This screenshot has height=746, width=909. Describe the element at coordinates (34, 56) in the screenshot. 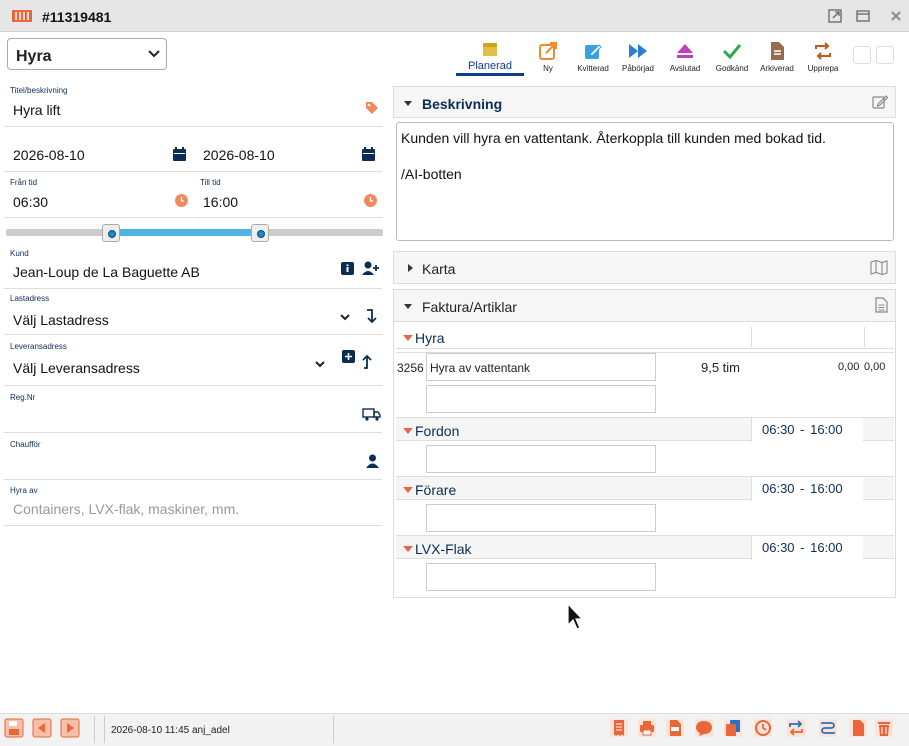

I see `order-type-value: Hyra` at that location.